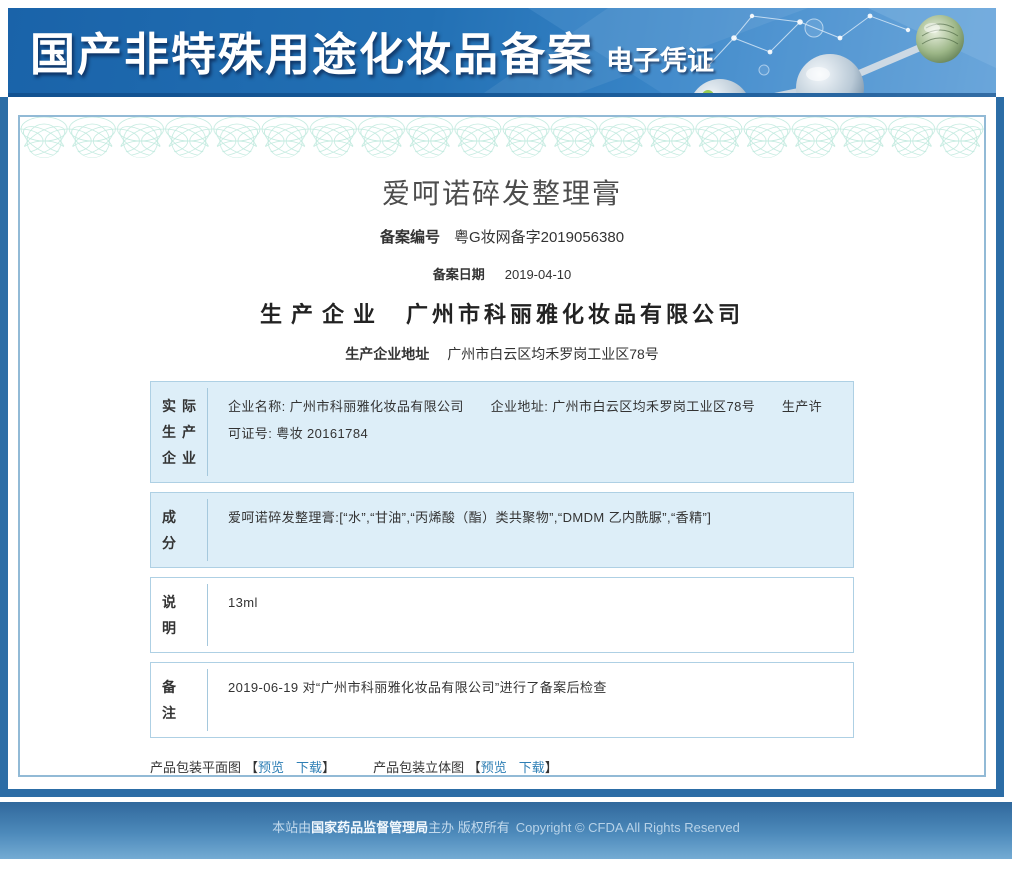  What do you see at coordinates (502, 144) in the screenshot?
I see `guilloche-top-border` at bounding box center [502, 144].